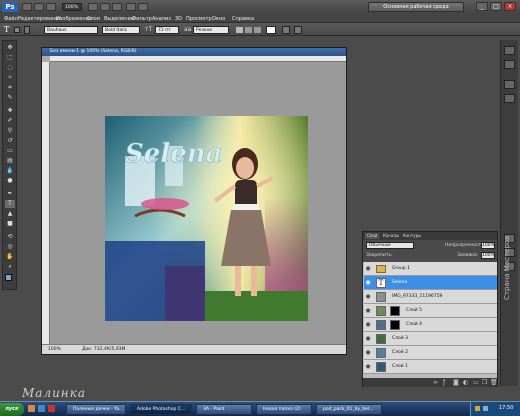 The width and height of the screenshot is (520, 416). I want to click on rotate-view-button, so click(117, 7).